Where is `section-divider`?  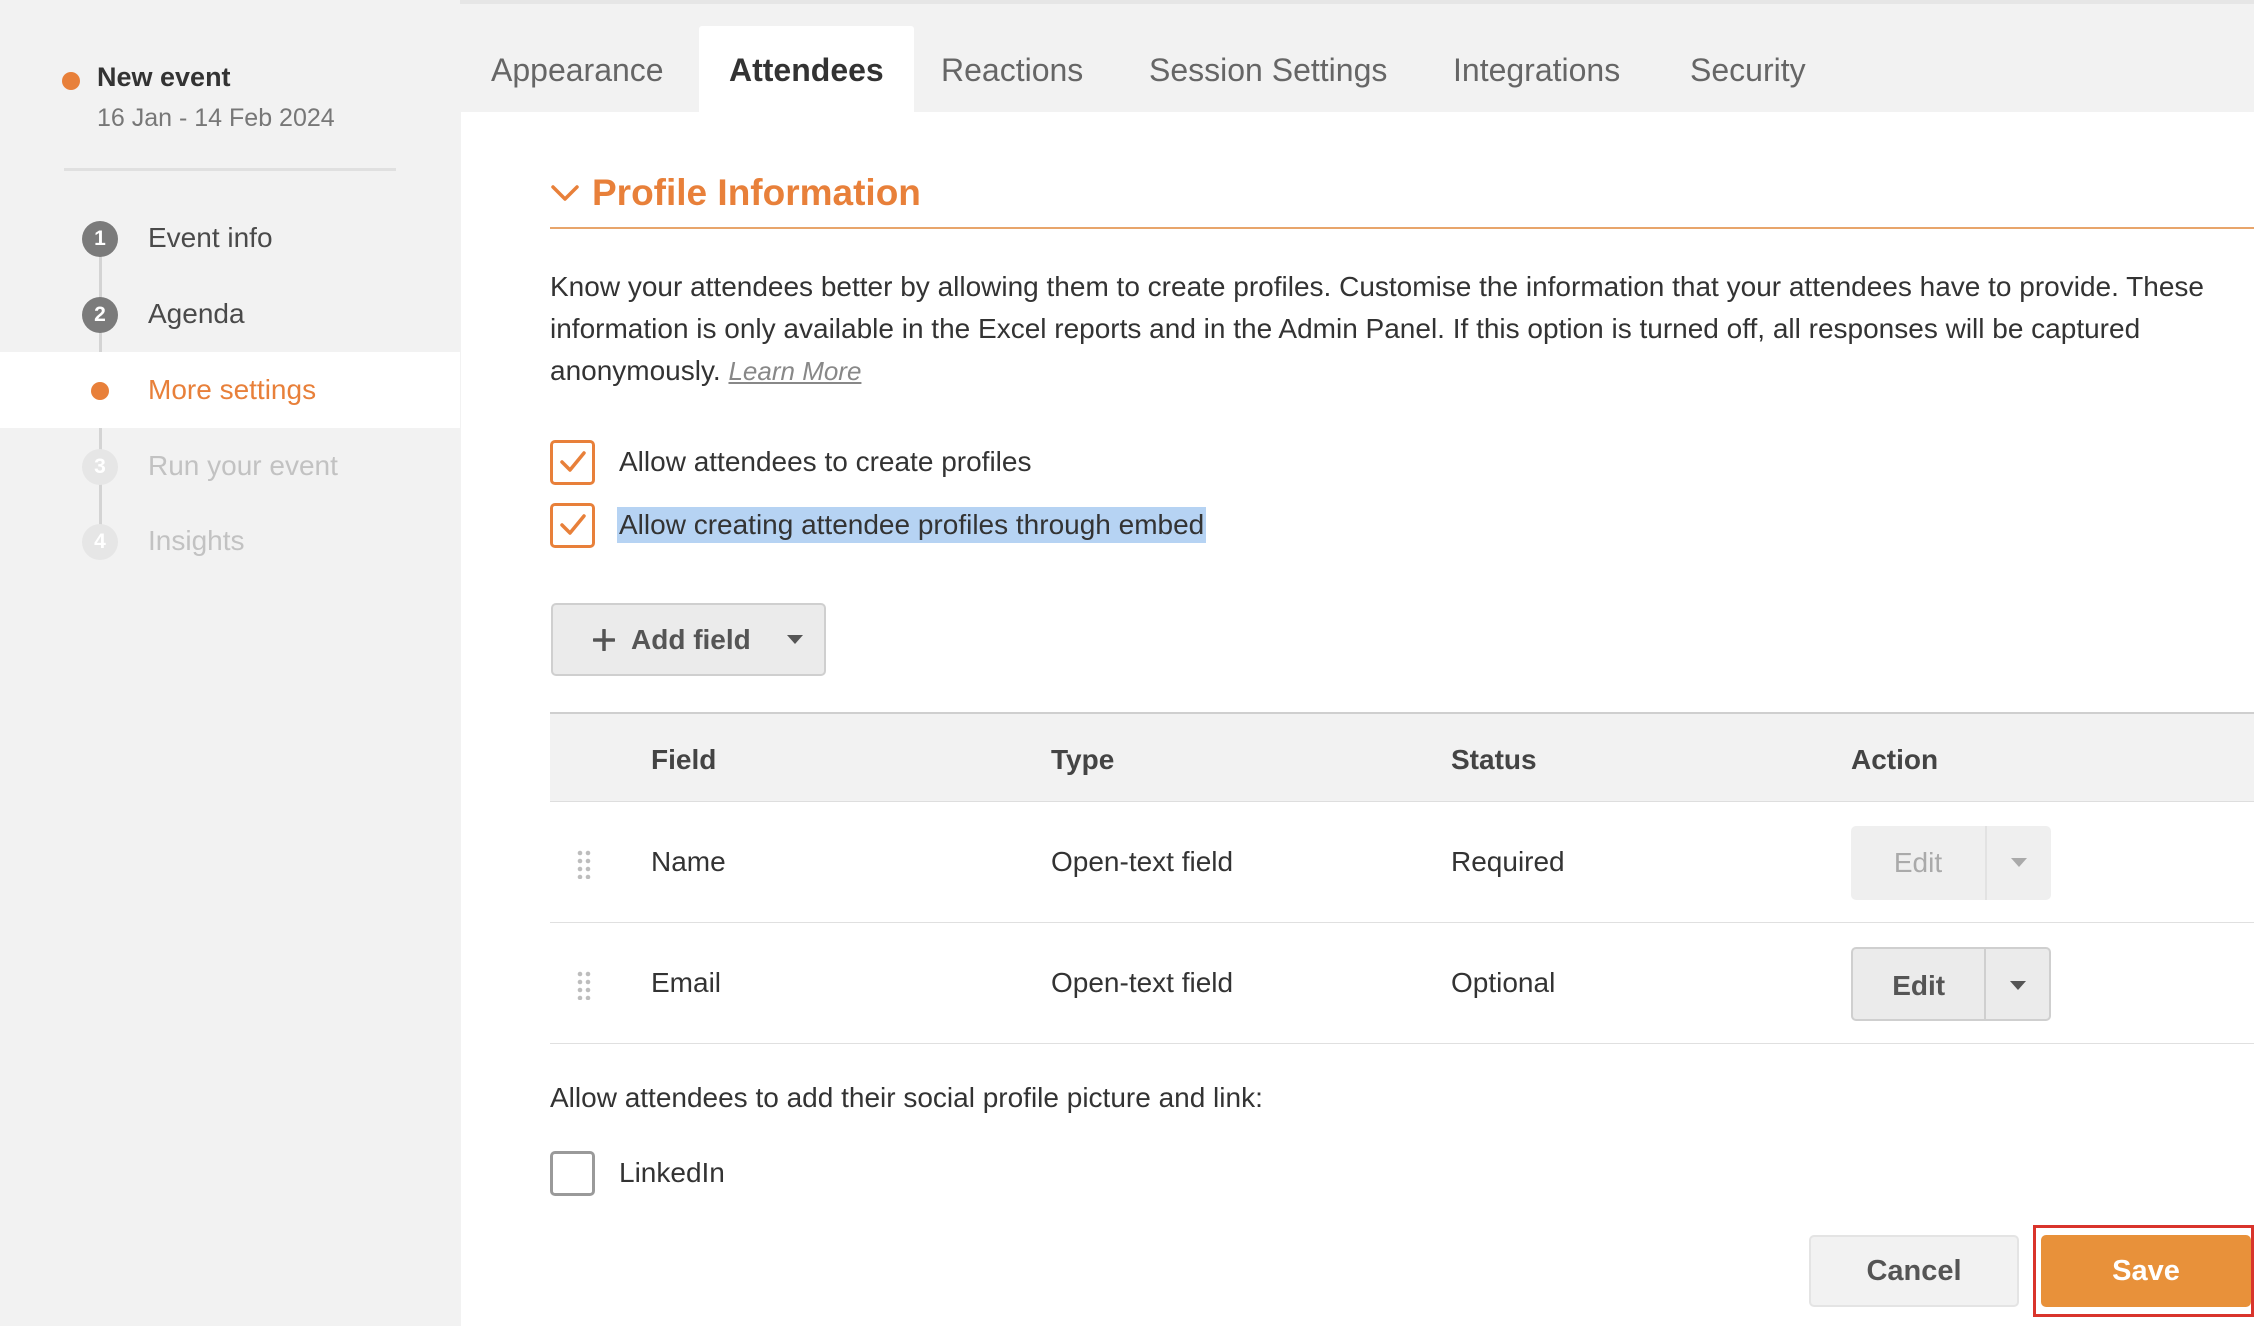
section-divider is located at coordinates (1402, 228).